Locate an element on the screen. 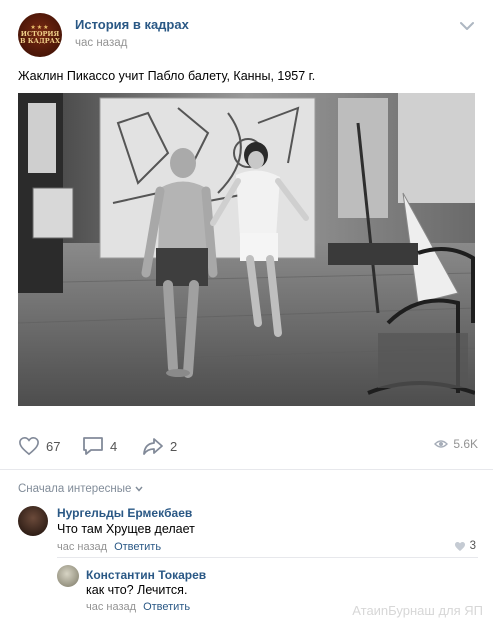  sort-label: Сначала интересные is located at coordinates (75, 489).